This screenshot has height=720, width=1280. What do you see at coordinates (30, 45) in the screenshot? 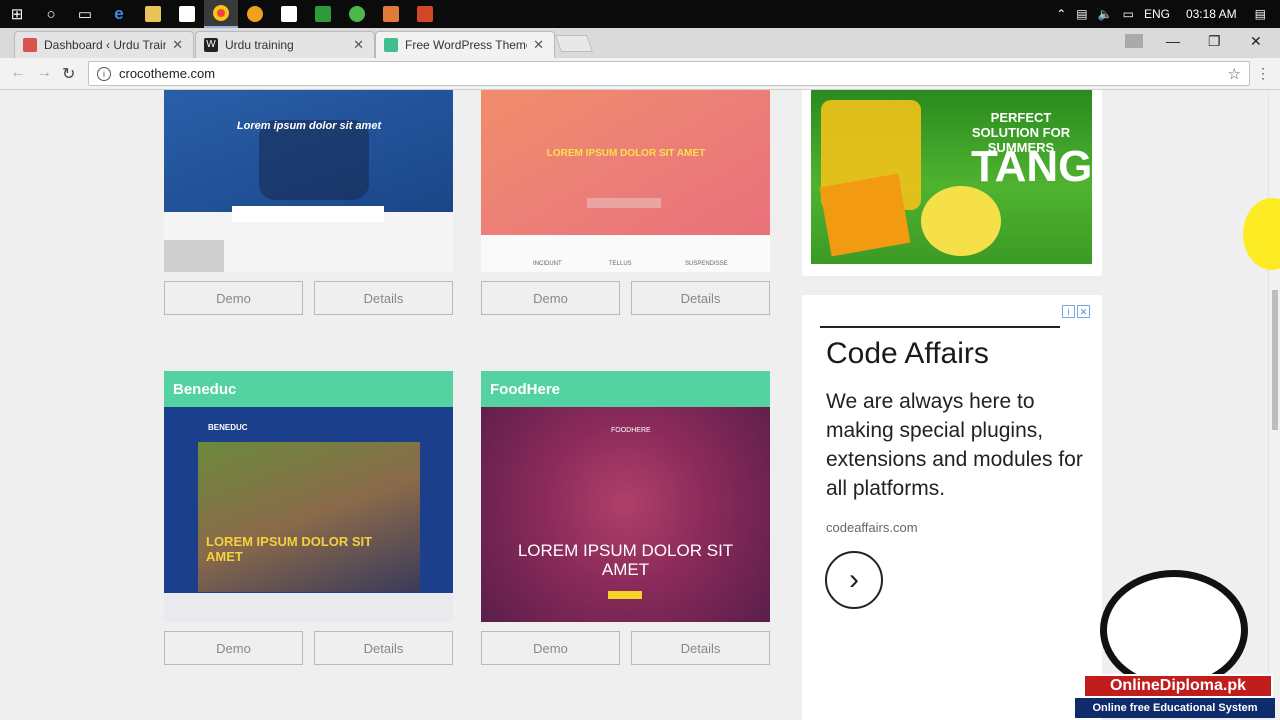
I see `tab-favicon-icon` at bounding box center [30, 45].